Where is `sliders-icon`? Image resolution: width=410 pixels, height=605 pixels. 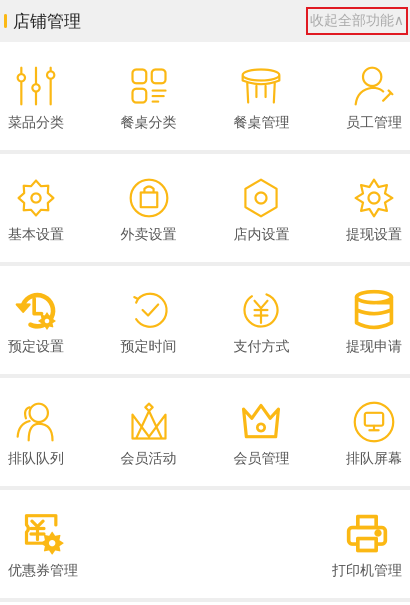
sliders-icon is located at coordinates (36, 86).